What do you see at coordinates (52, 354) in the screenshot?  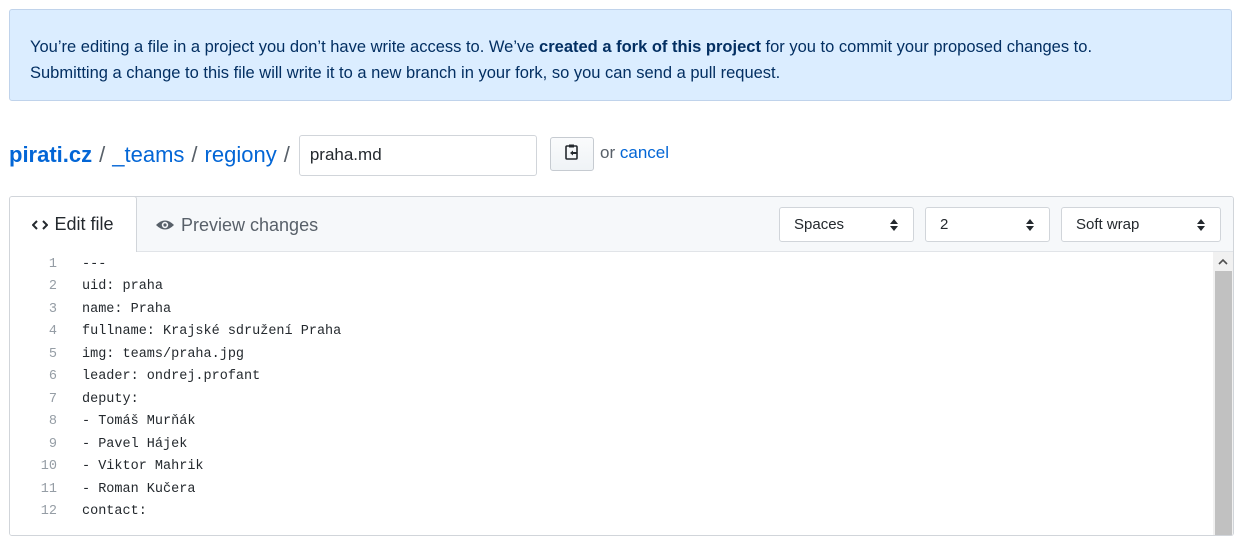 I see `line-number: 5` at bounding box center [52, 354].